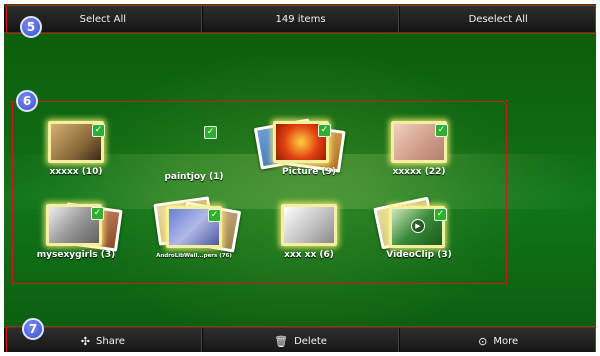 The height and width of the screenshot is (356, 600). What do you see at coordinates (419, 255) in the screenshot?
I see `album-label: VideoClip (3)` at bounding box center [419, 255].